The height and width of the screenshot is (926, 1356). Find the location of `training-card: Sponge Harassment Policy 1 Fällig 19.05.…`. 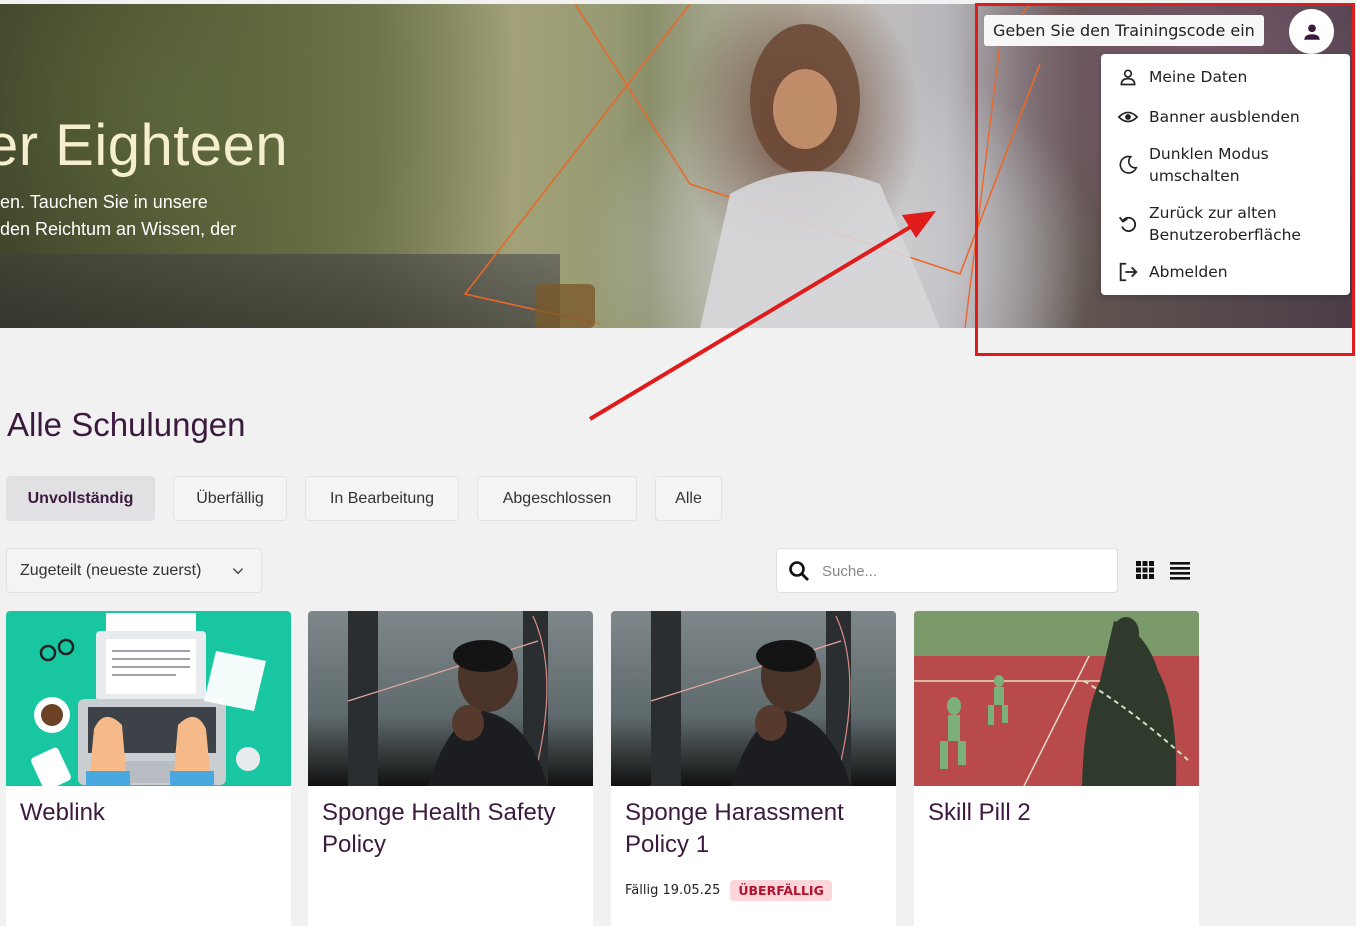

training-card: Sponge Harassment Policy 1 Fällig 19.05.… is located at coordinates (753, 768).